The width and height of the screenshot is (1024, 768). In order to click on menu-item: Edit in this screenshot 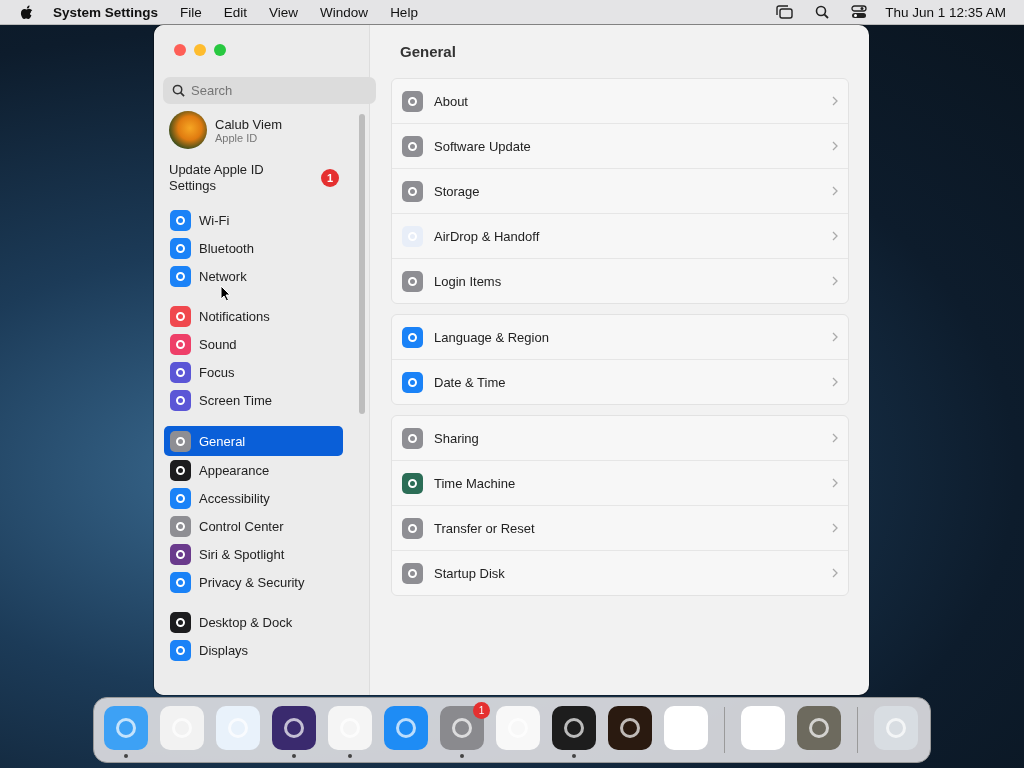, I will do `click(235, 12)`.